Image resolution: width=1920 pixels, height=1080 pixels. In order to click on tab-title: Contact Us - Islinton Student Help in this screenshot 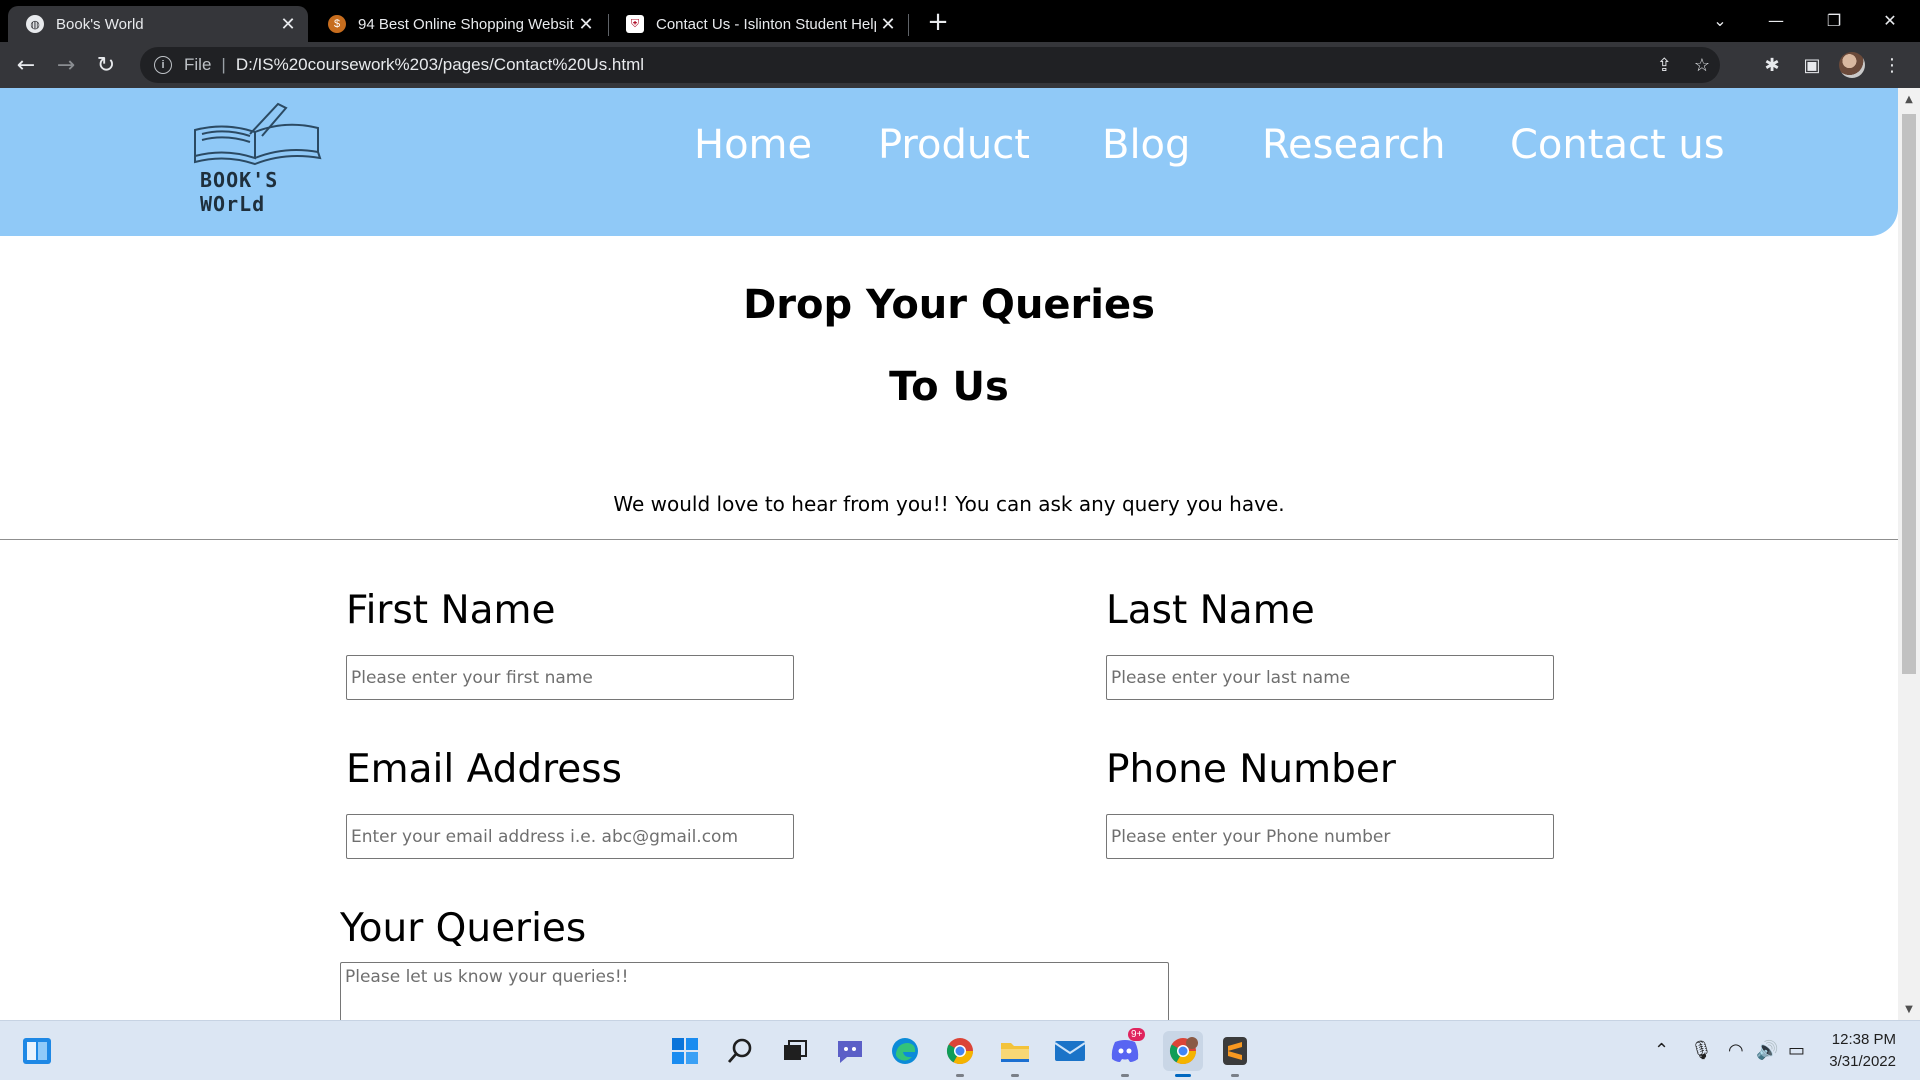, I will do `click(766, 24)`.